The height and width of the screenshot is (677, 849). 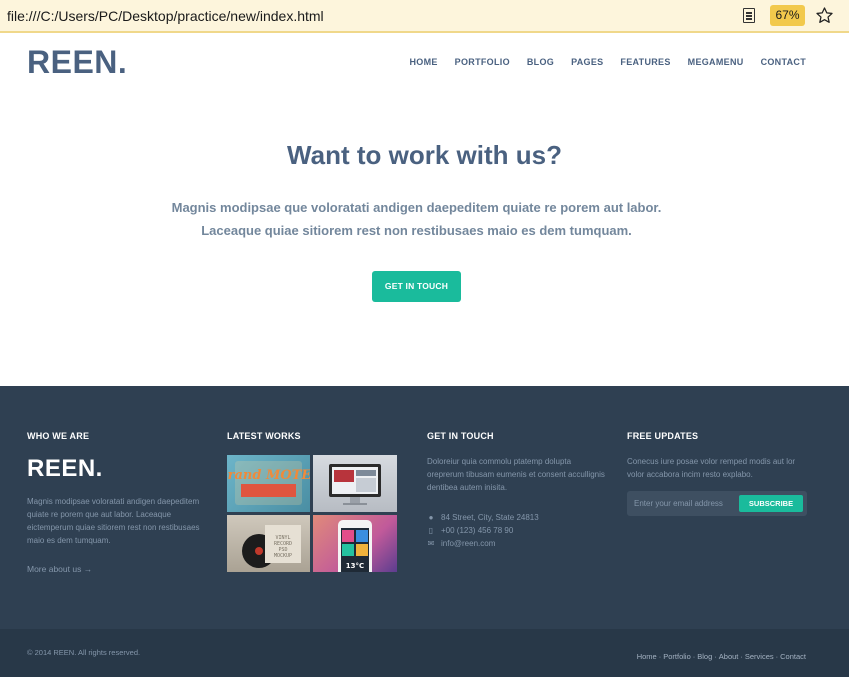 What do you see at coordinates (647, 656) in the screenshot?
I see `footer-link-home: Home` at bounding box center [647, 656].